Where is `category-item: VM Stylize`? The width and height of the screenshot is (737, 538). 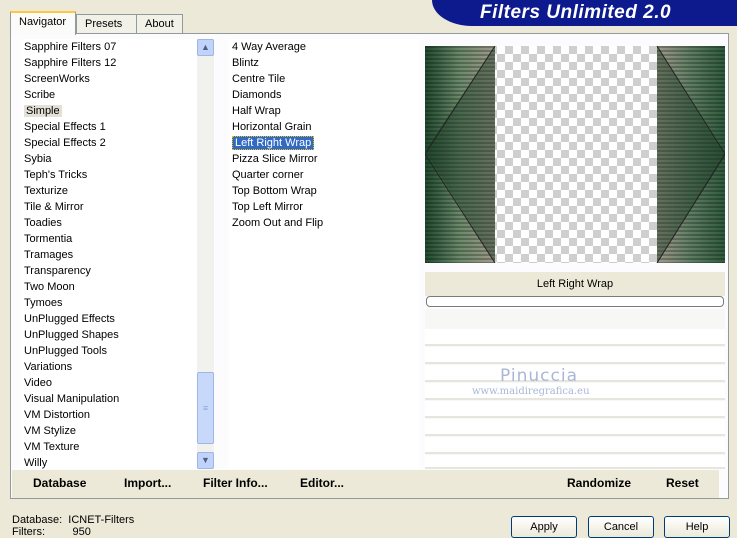
category-item: VM Stylize is located at coordinates (109, 431).